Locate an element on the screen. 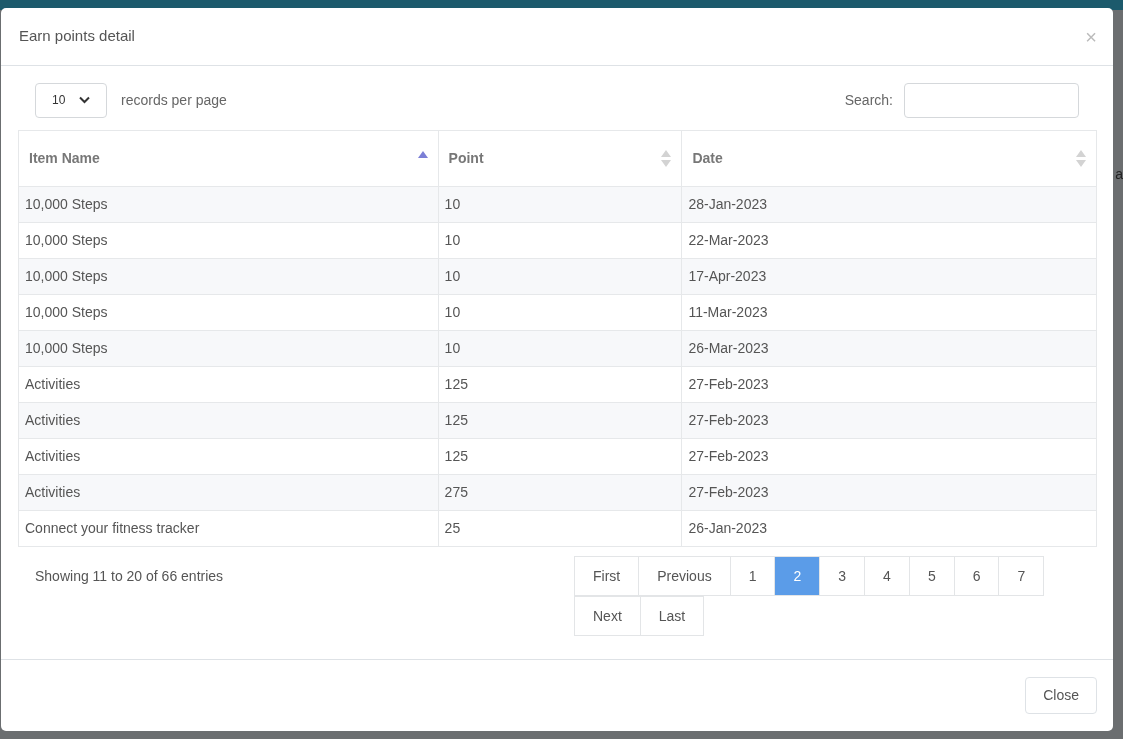 This screenshot has width=1123, height=739. page-button: Previous is located at coordinates (684, 576).